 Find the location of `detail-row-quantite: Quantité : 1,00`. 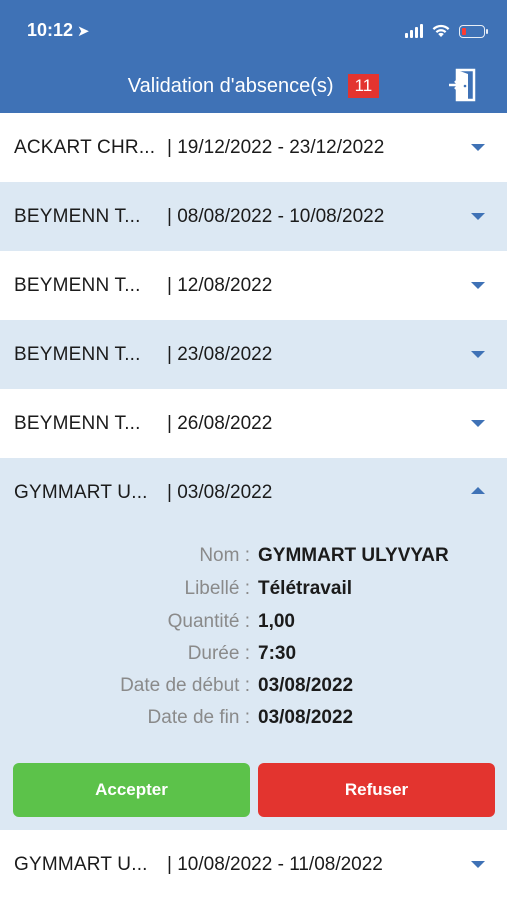

detail-row-quantite: Quantité : 1,00 is located at coordinates (253, 625).